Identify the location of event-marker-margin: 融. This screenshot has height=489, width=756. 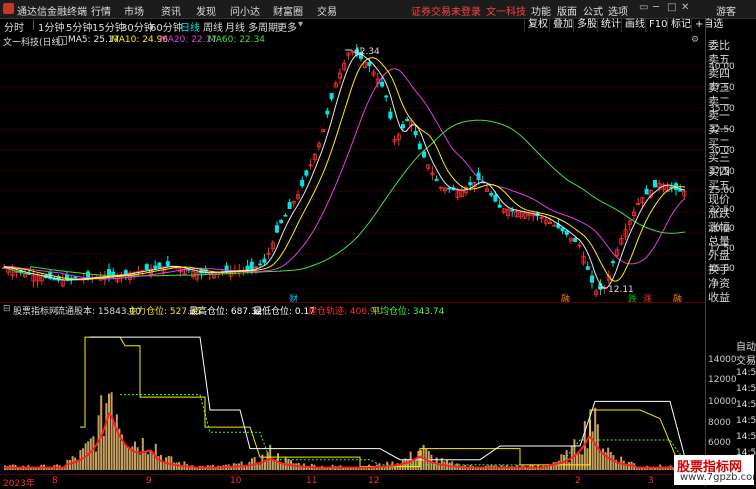
(565, 298).